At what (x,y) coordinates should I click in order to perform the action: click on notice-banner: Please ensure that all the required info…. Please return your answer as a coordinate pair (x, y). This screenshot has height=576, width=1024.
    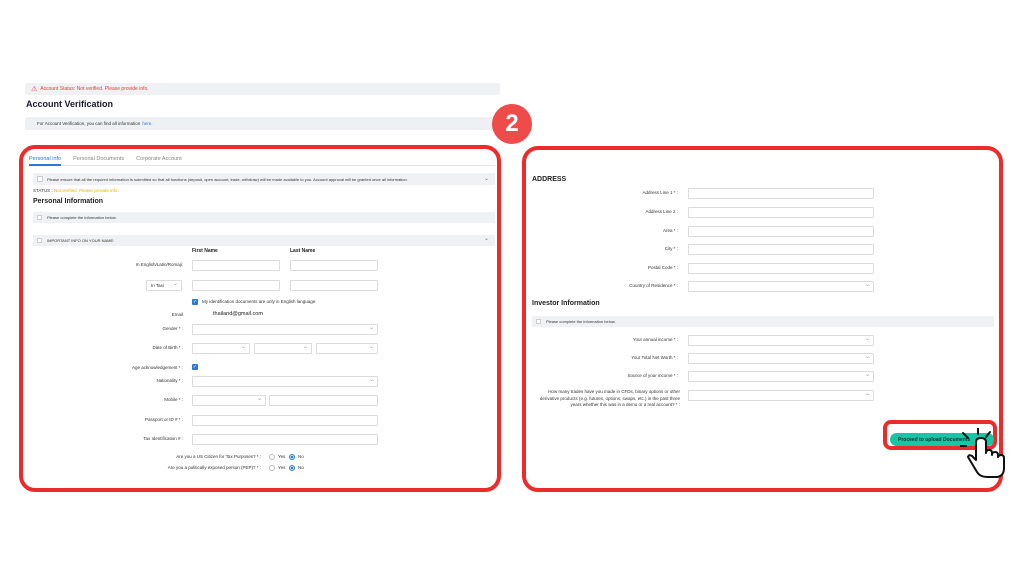
    Looking at the image, I should click on (264, 179).